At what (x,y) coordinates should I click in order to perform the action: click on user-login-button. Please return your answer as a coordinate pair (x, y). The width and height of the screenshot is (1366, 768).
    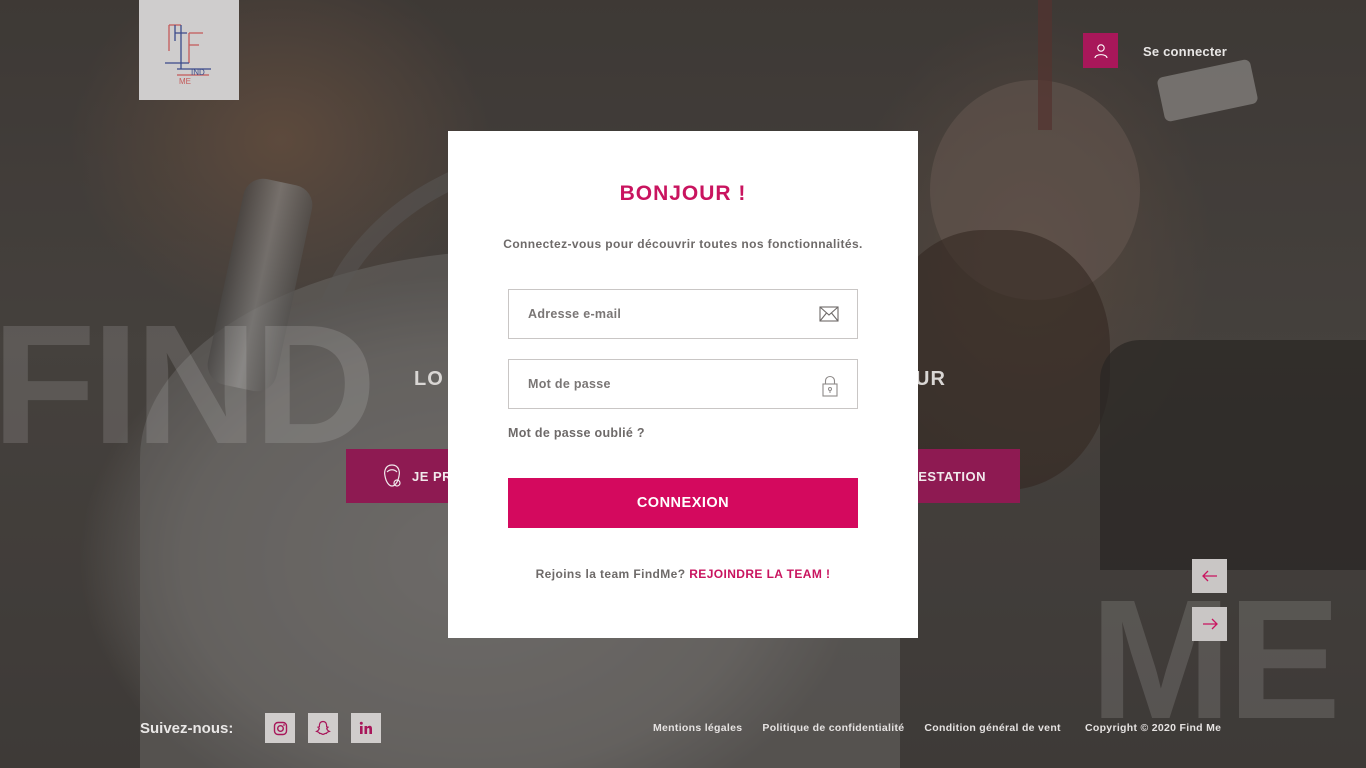
    Looking at the image, I should click on (1100, 50).